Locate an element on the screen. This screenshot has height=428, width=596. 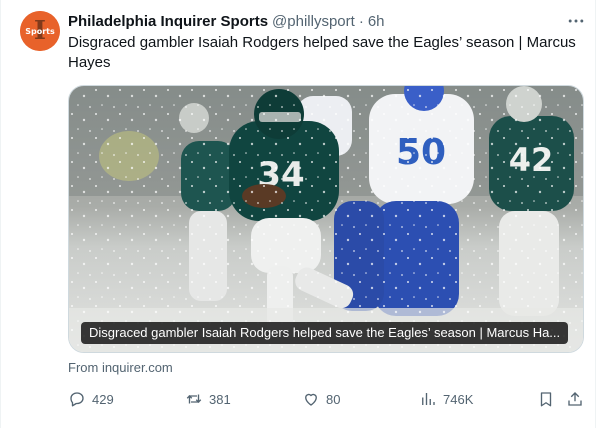
avatar-text: Sports is located at coordinates (40, 31).